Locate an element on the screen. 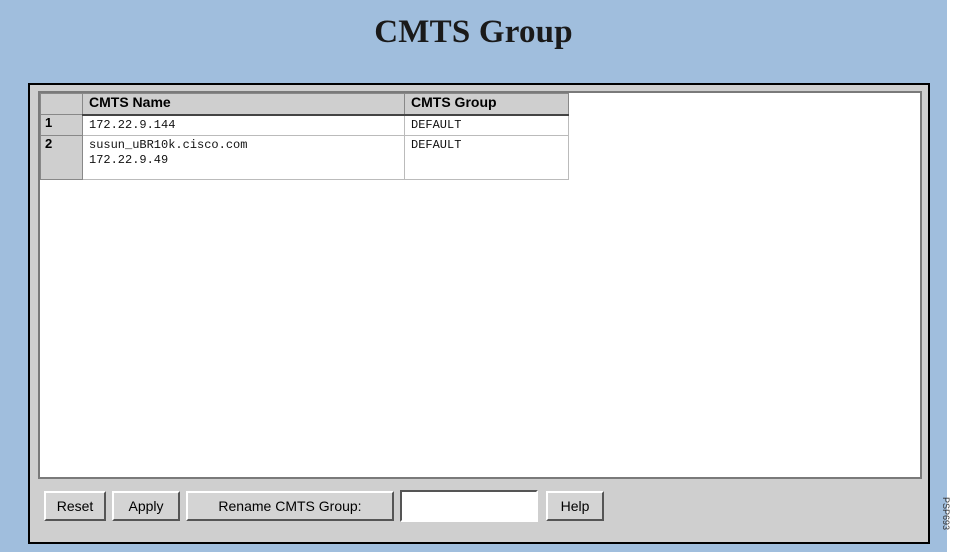 The image size is (953, 560). cmts-name-line: 172.22.9.144 is located at coordinates (132, 124).